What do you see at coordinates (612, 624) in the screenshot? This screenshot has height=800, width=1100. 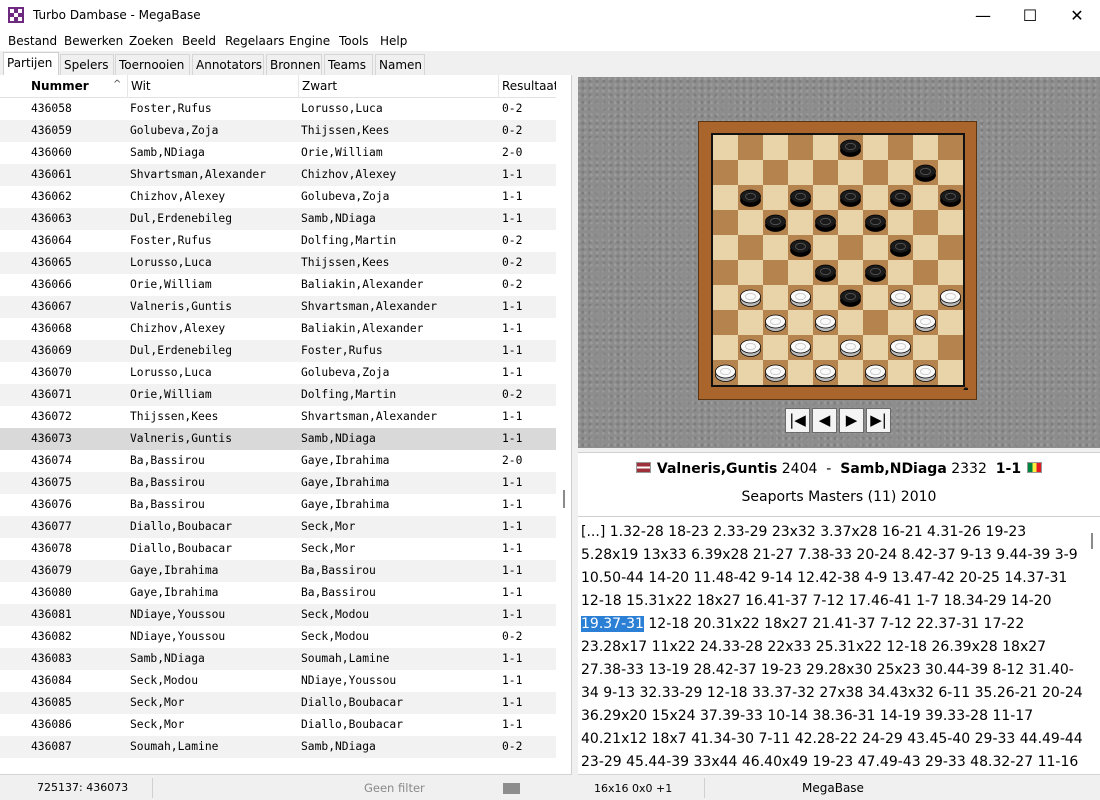 I see `current-move: 19.37-31` at bounding box center [612, 624].